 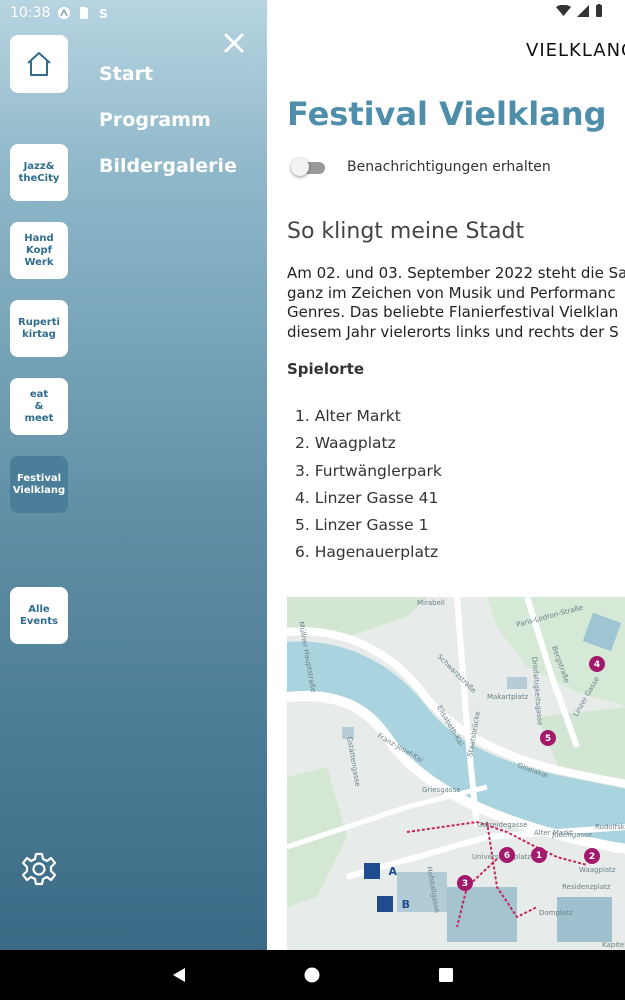 What do you see at coordinates (39, 484) in the screenshot?
I see `tile-festival-vielklang: Festival Vielklang` at bounding box center [39, 484].